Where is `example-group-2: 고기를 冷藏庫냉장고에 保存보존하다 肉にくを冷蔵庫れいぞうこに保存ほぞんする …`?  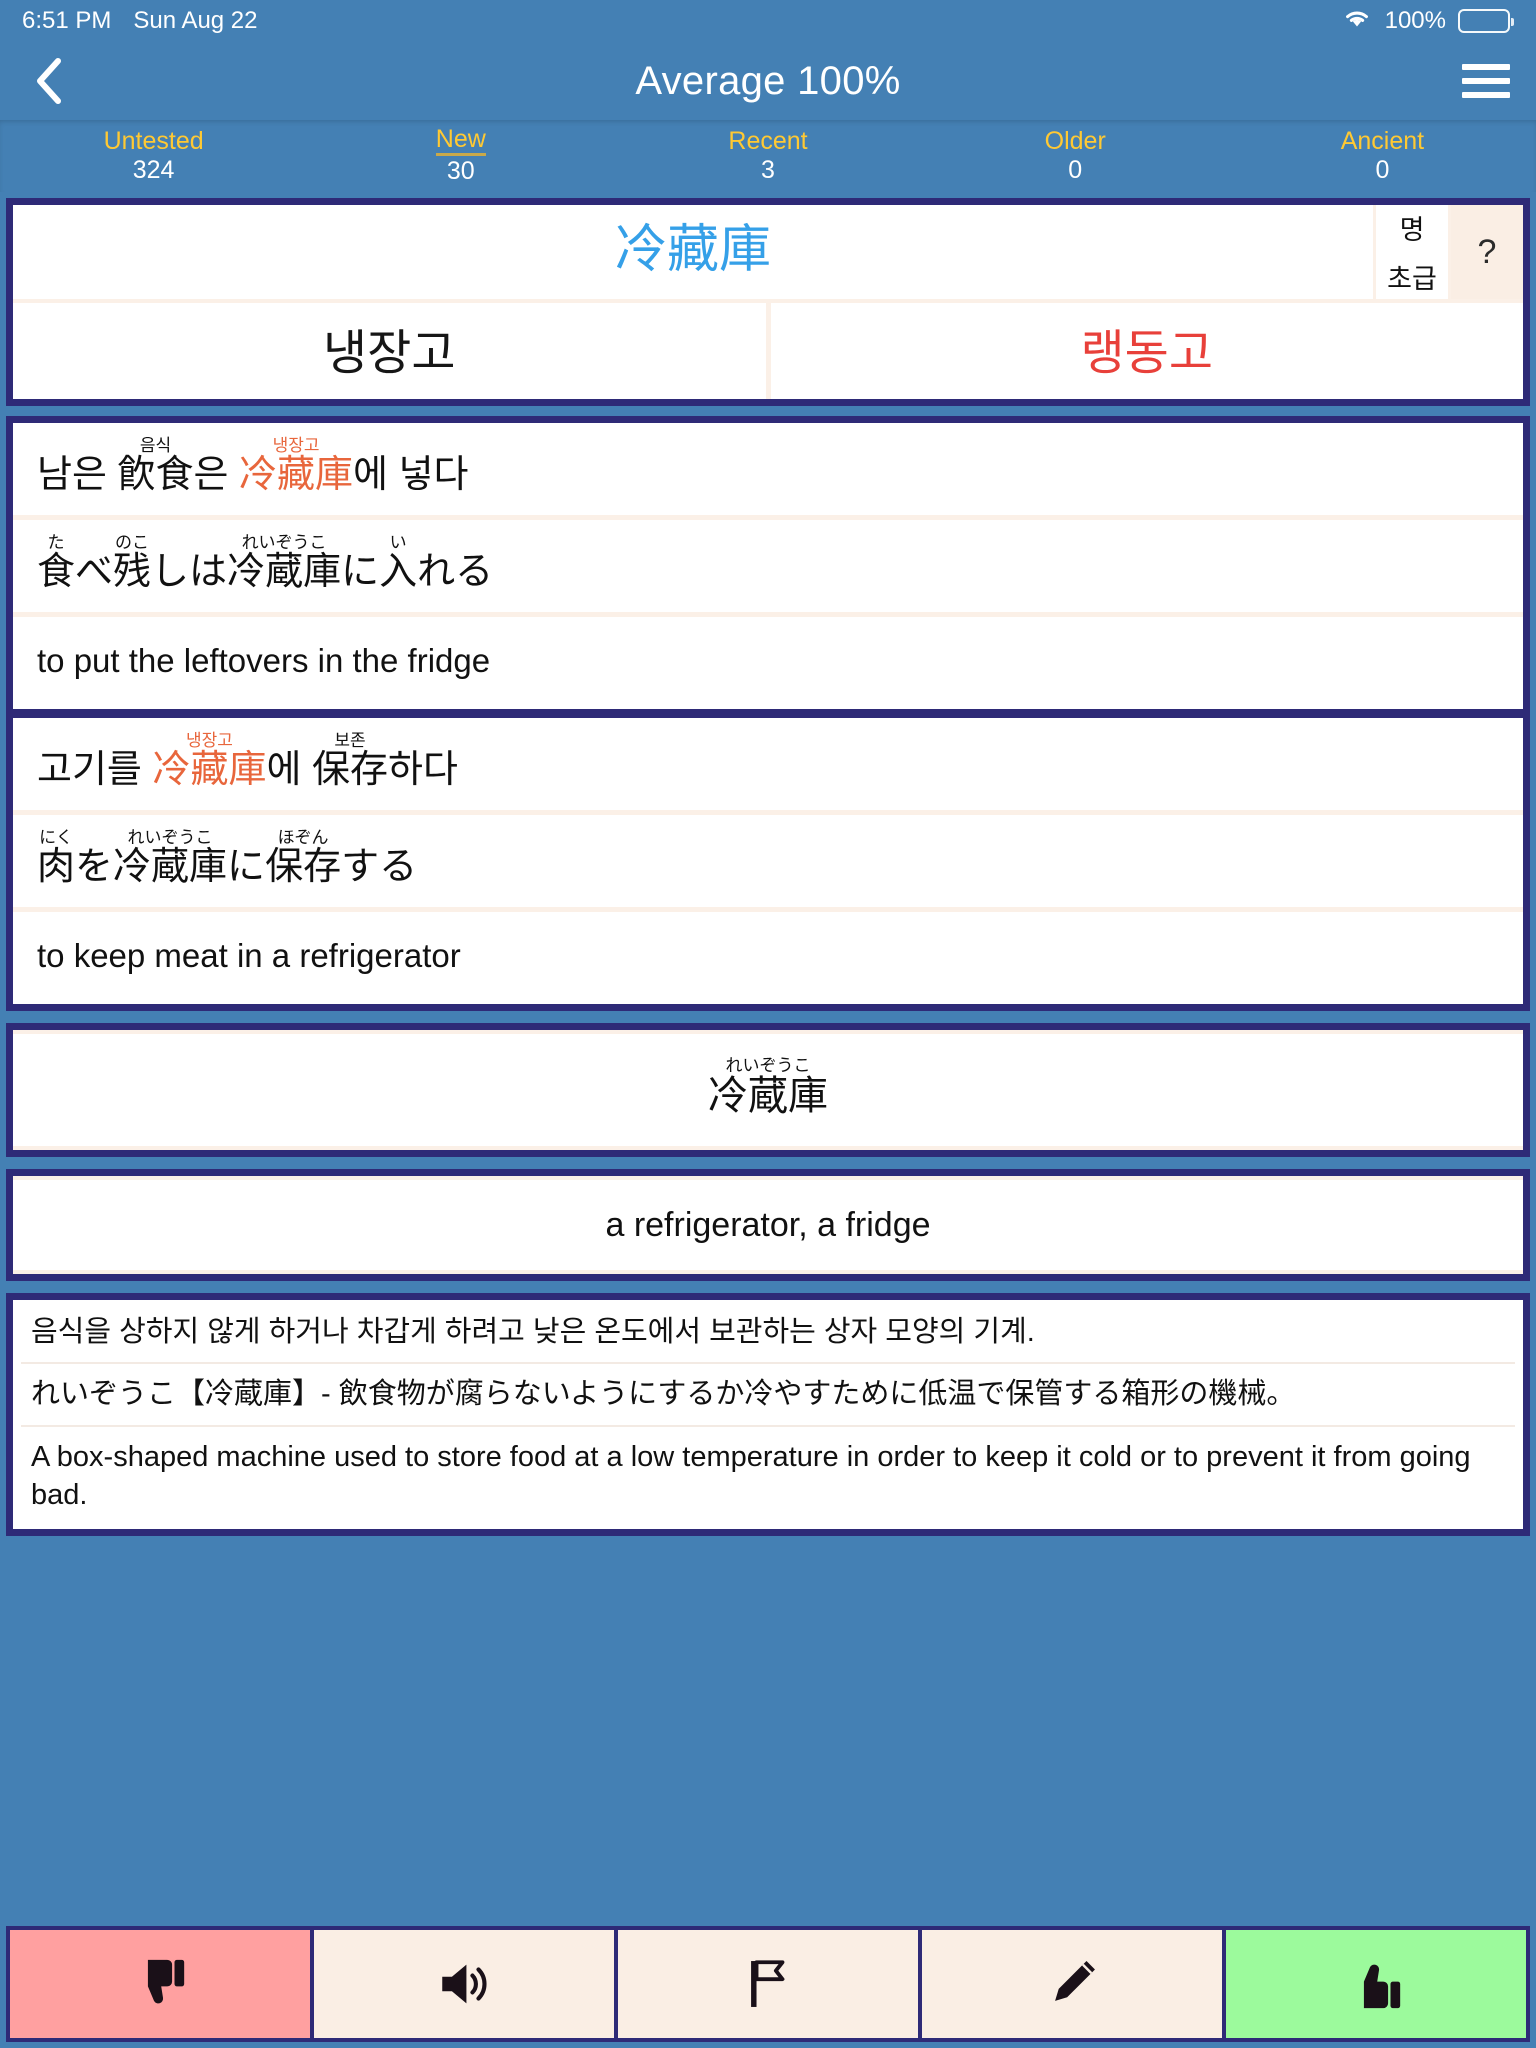
example-group-2: 고기를 冷藏庫냉장고에 保存보존하다 肉にくを冷蔵庫れいぞうこに保存ほぞんする … is located at coordinates (768, 861).